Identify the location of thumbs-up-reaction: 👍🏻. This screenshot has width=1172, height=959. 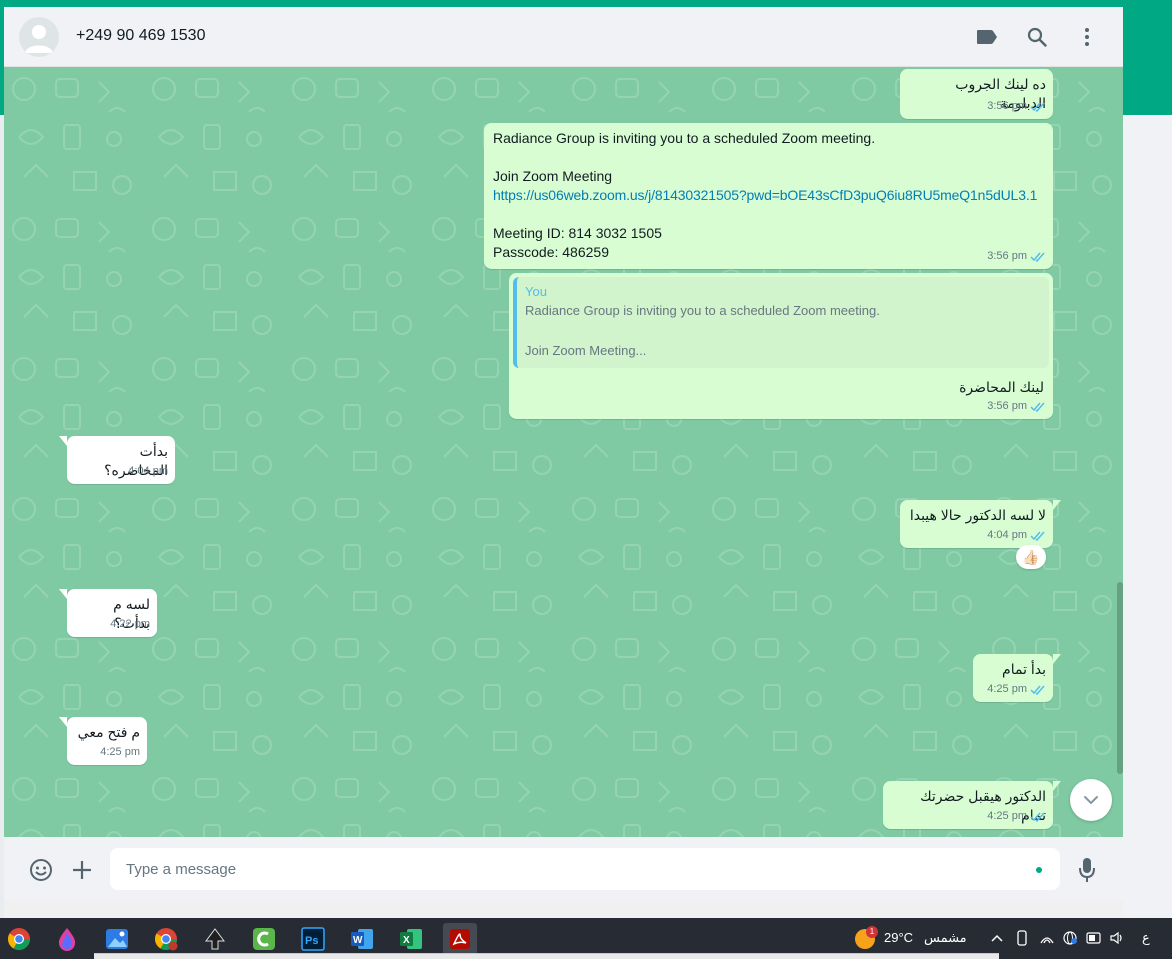
(1031, 557).